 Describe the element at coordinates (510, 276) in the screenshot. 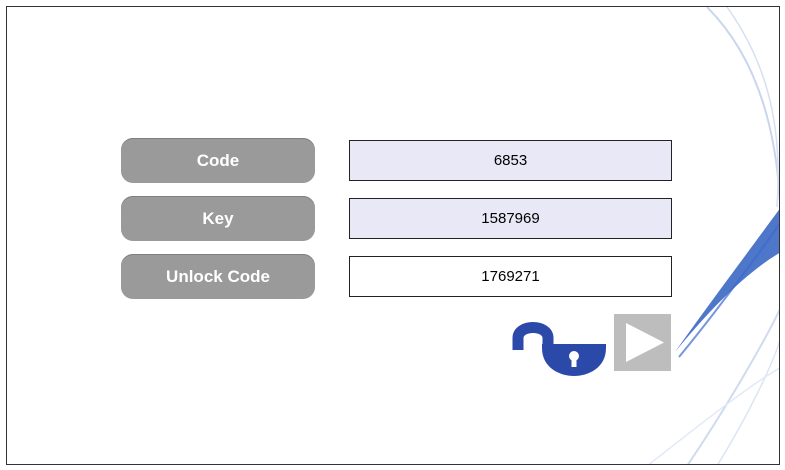

I see `unlock-code-field: 1769271` at that location.